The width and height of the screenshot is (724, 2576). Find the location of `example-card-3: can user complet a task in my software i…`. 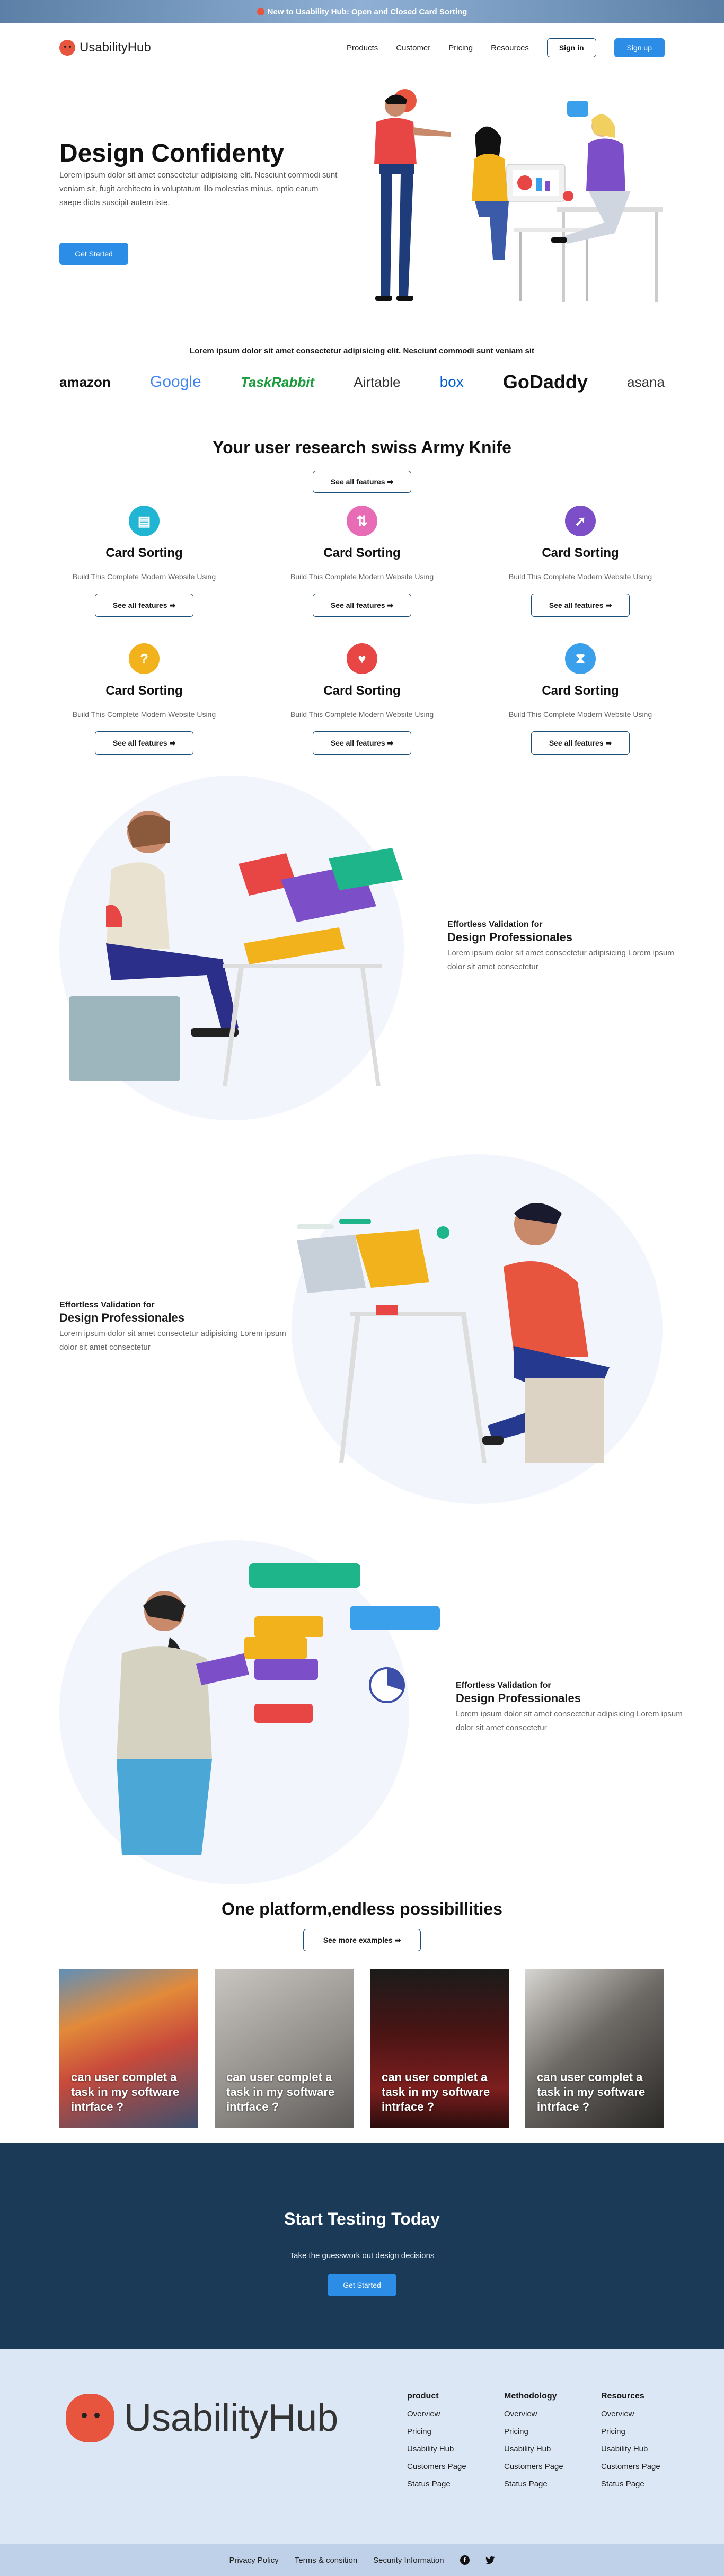

example-card-3: can user complet a task in my software i… is located at coordinates (439, 2048).